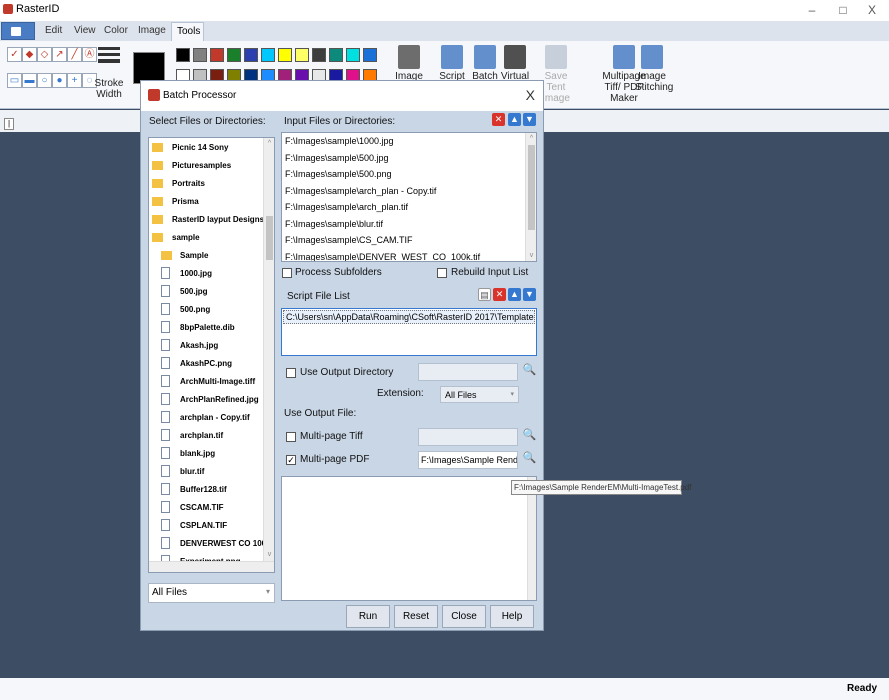  I want to click on select-files-label: Select Files or Directories:, so click(207, 121).